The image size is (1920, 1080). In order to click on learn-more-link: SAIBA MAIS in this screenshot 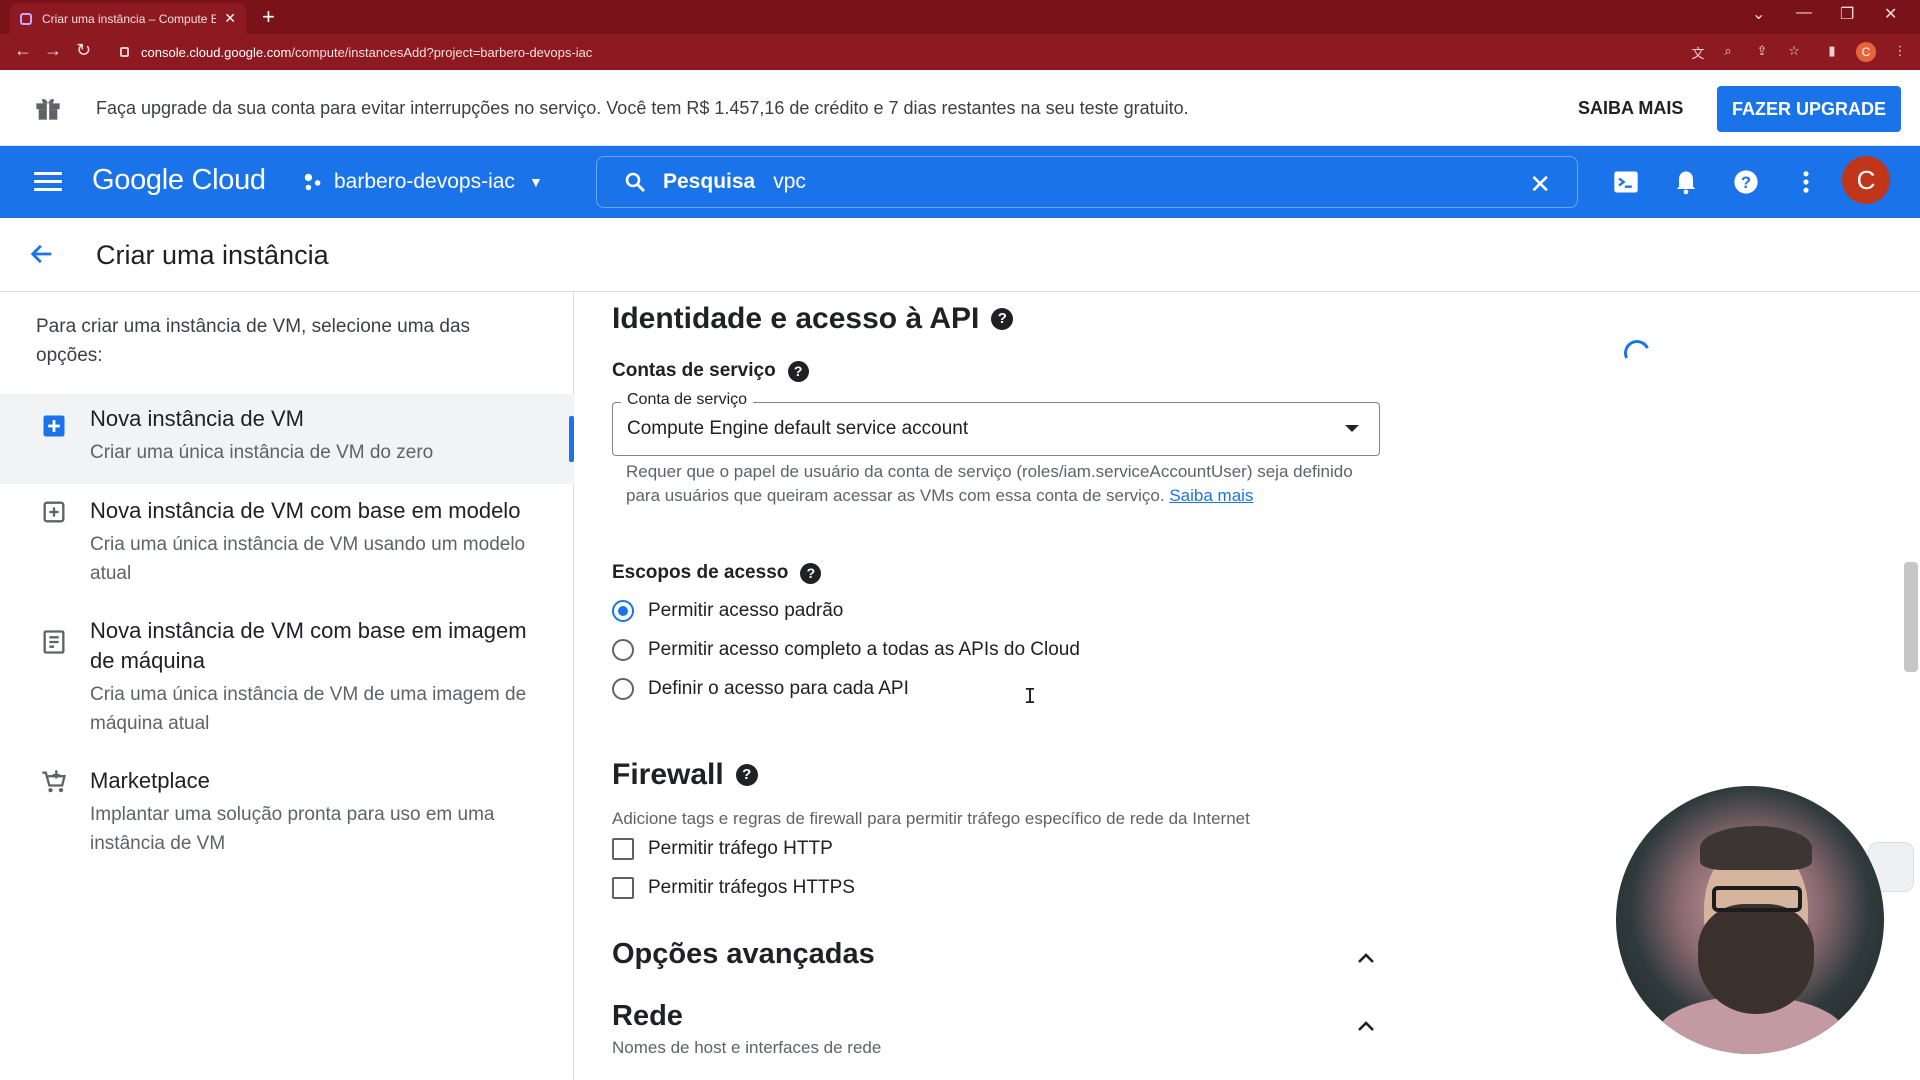, I will do `click(1630, 108)`.